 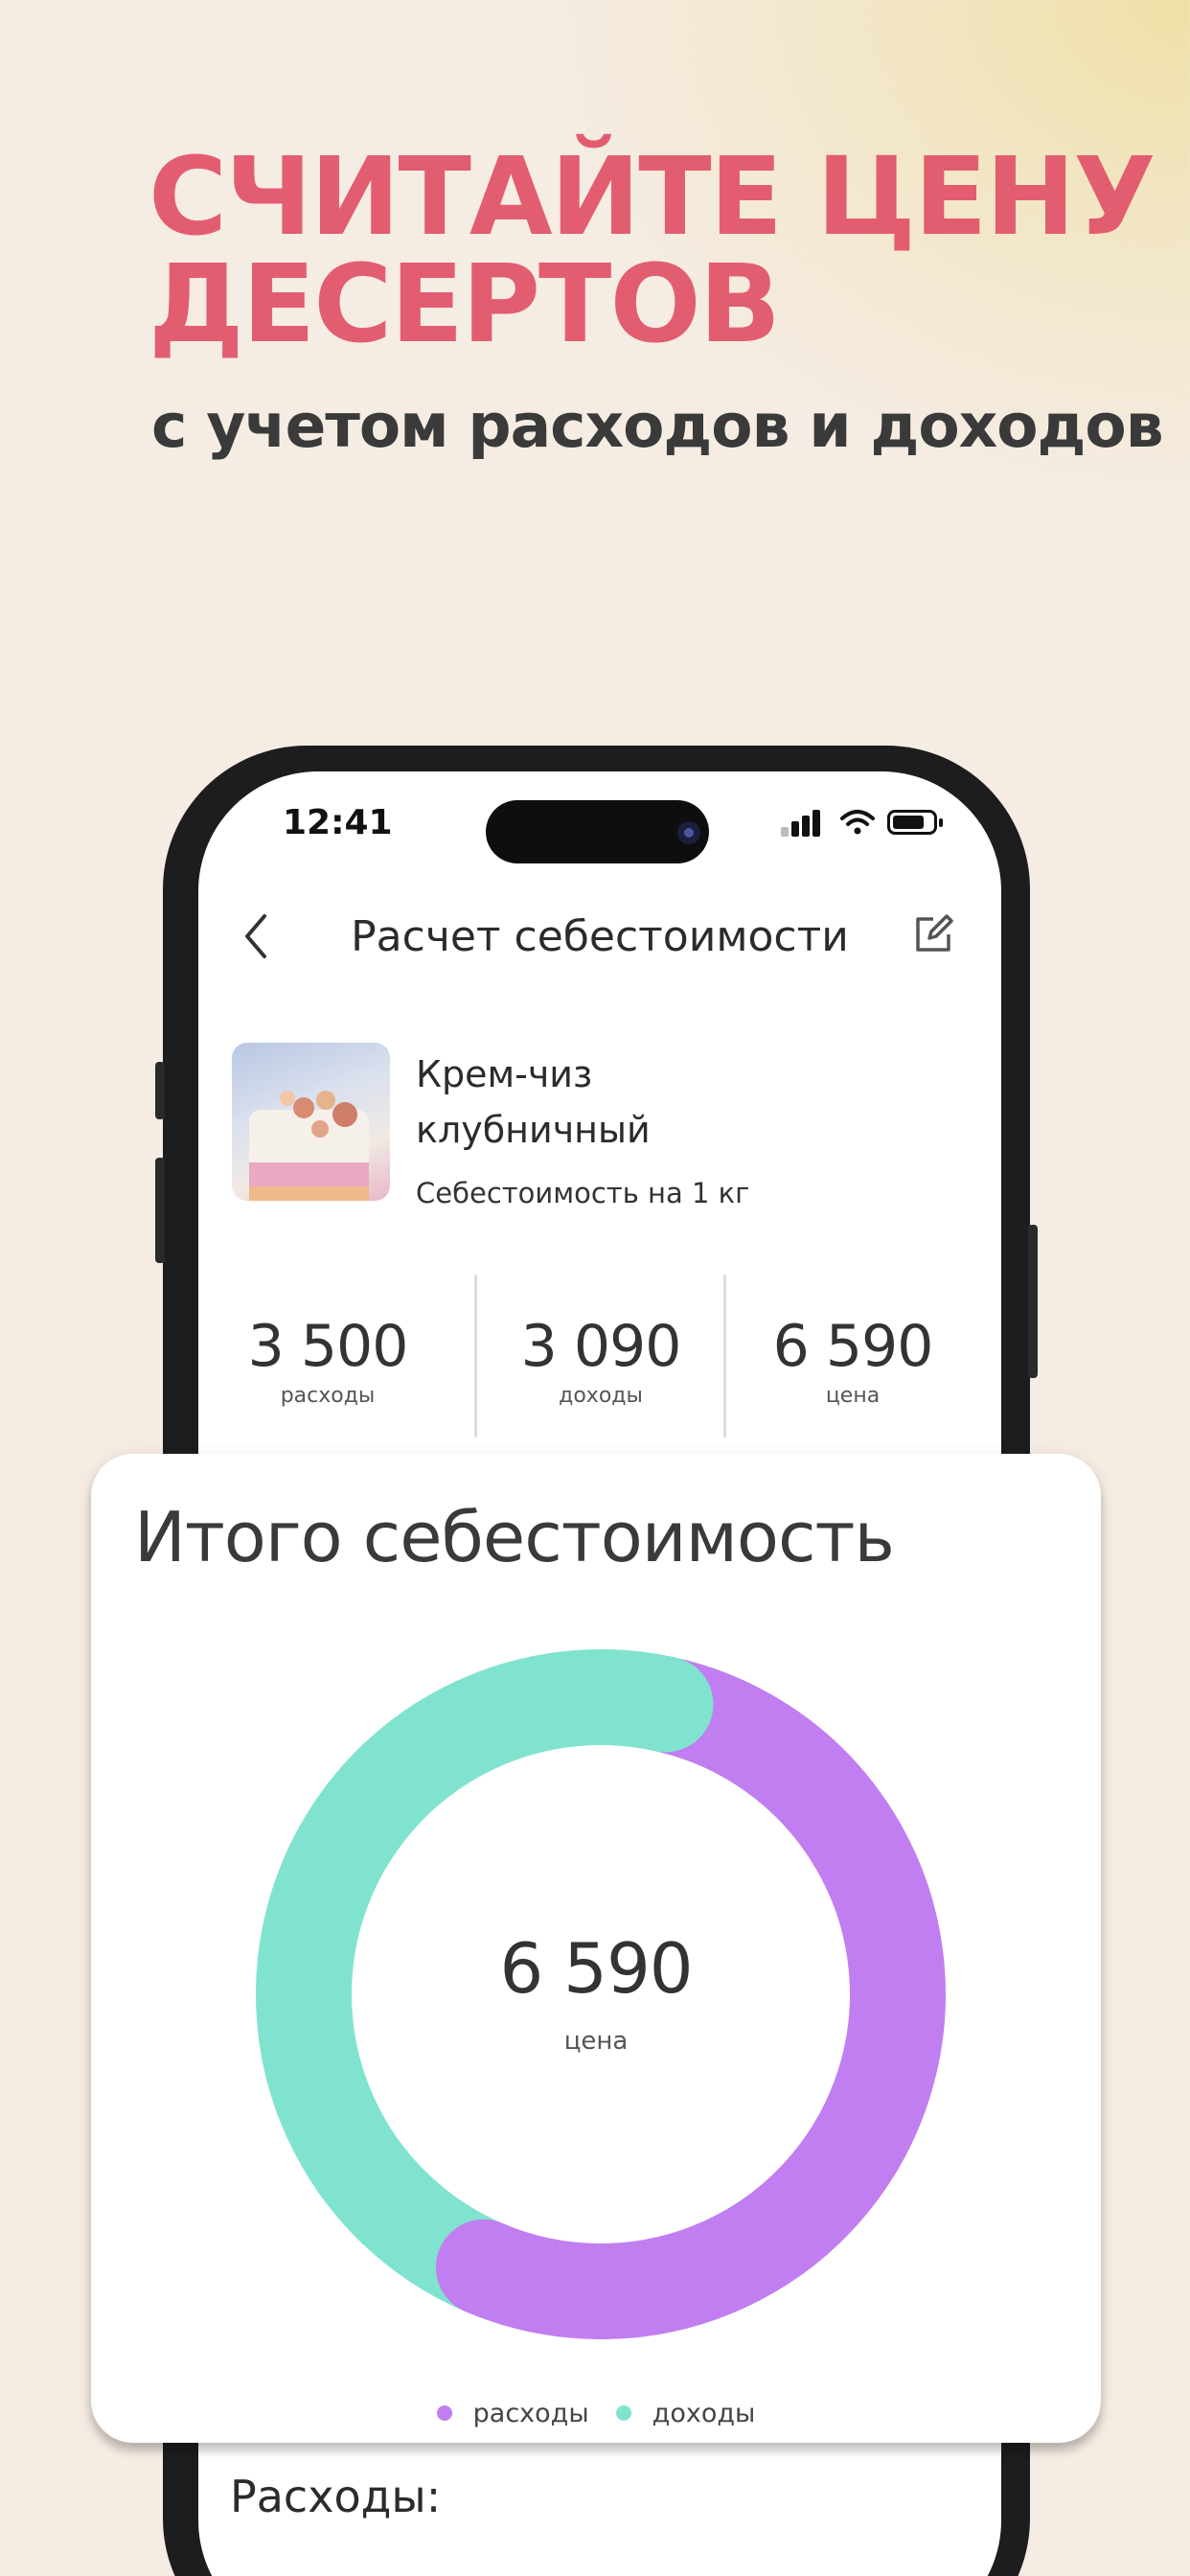 I want to click on battery-icon, so click(x=915, y=822).